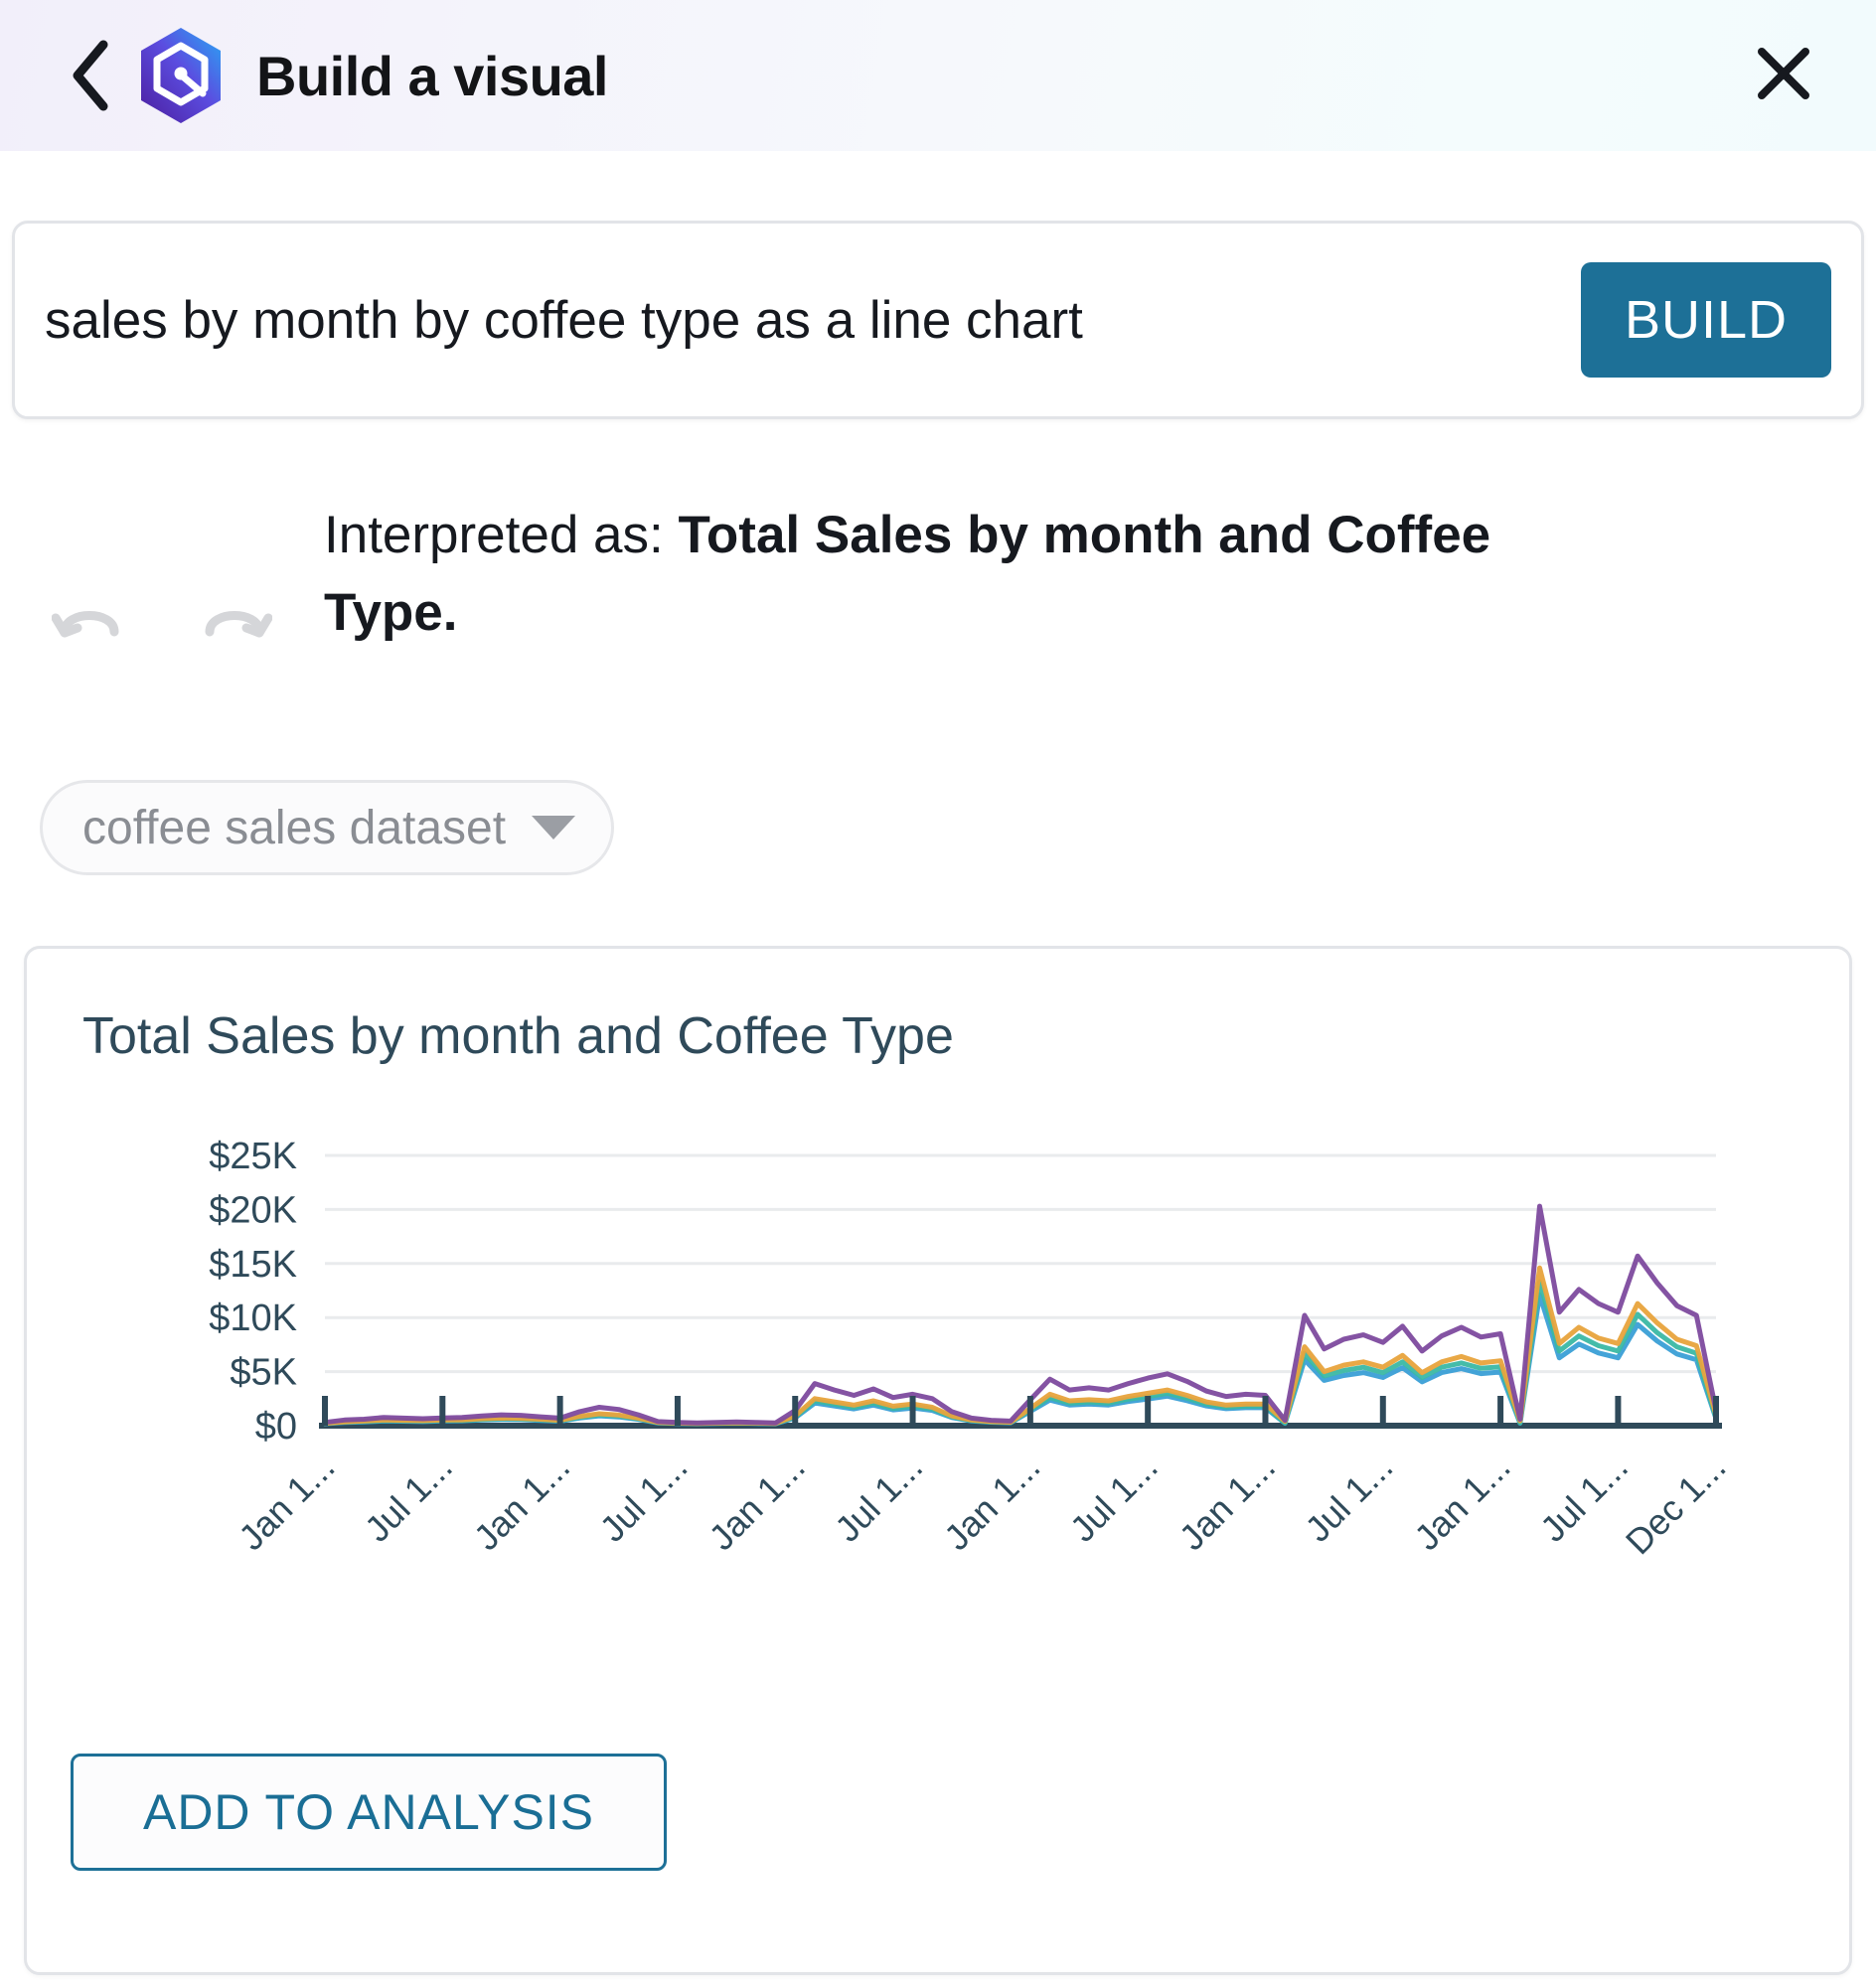 The image size is (1876, 1987). What do you see at coordinates (276, 1427) in the screenshot?
I see `svg-text: $0` at bounding box center [276, 1427].